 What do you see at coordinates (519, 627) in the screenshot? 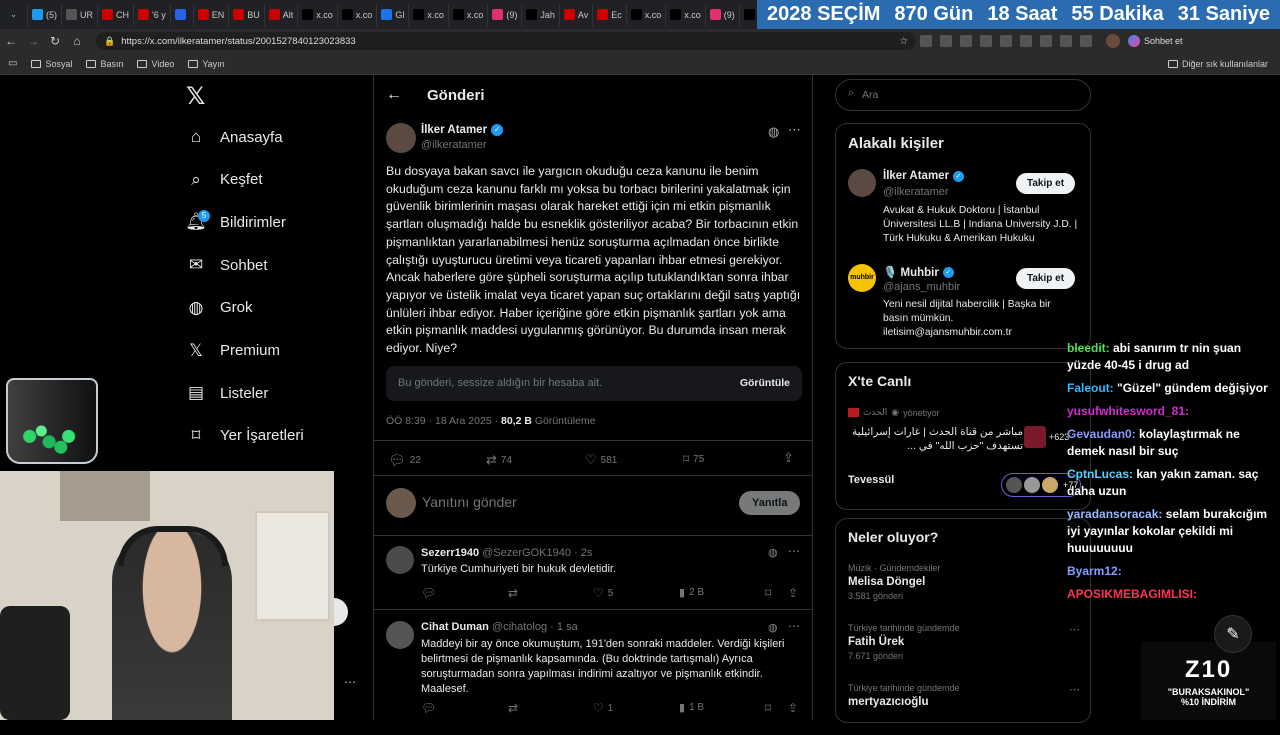
I see `reply-author-handle: @cihatolog` at bounding box center [519, 627].